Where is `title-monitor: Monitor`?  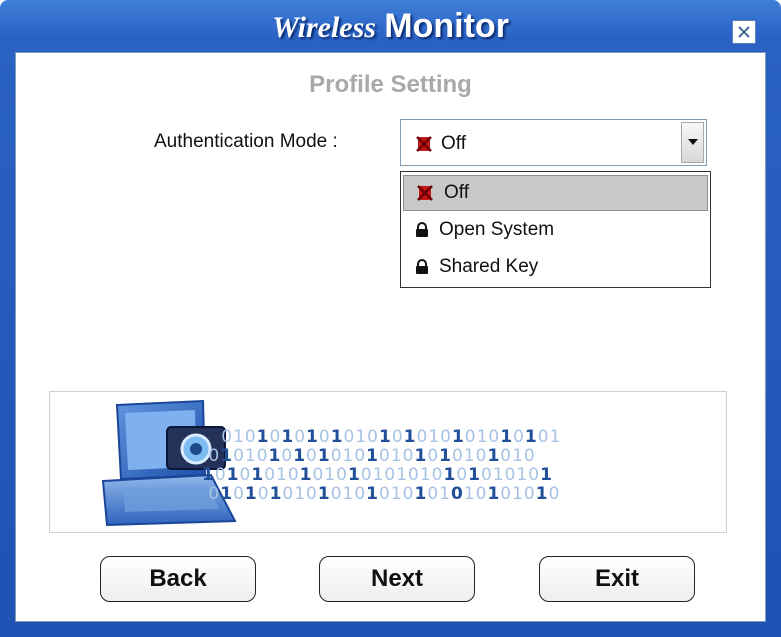 title-monitor: Monitor is located at coordinates (446, 26).